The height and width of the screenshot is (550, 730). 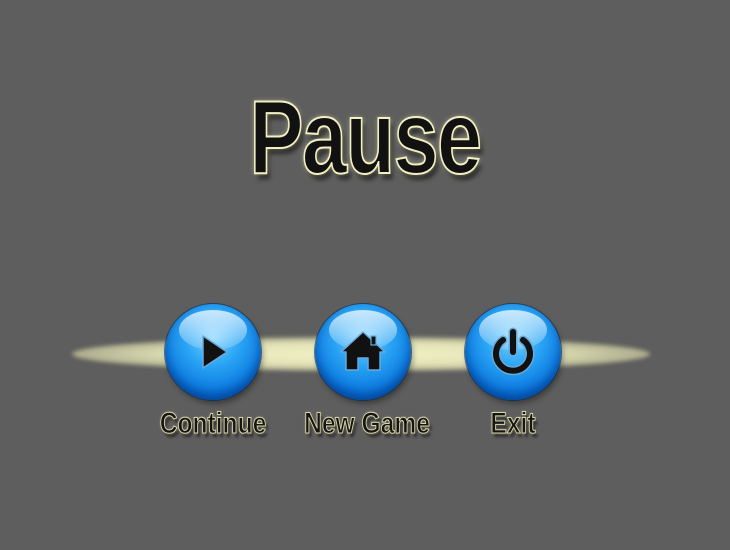 I want to click on play-icon, so click(x=215, y=352).